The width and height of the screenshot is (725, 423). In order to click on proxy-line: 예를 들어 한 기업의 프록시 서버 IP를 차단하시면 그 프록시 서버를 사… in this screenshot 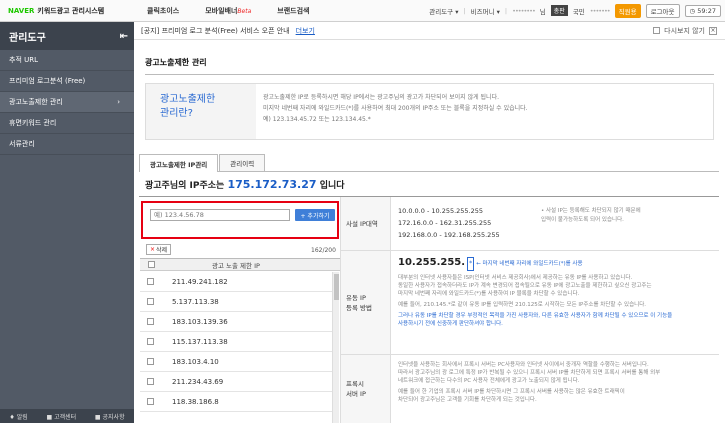, I will do `click(511, 392)`.